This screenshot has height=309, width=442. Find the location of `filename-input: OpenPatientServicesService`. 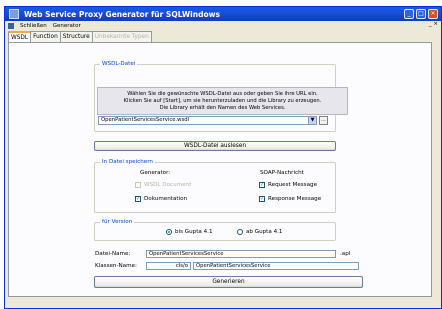

filename-input: OpenPatientServicesService is located at coordinates (241, 254).